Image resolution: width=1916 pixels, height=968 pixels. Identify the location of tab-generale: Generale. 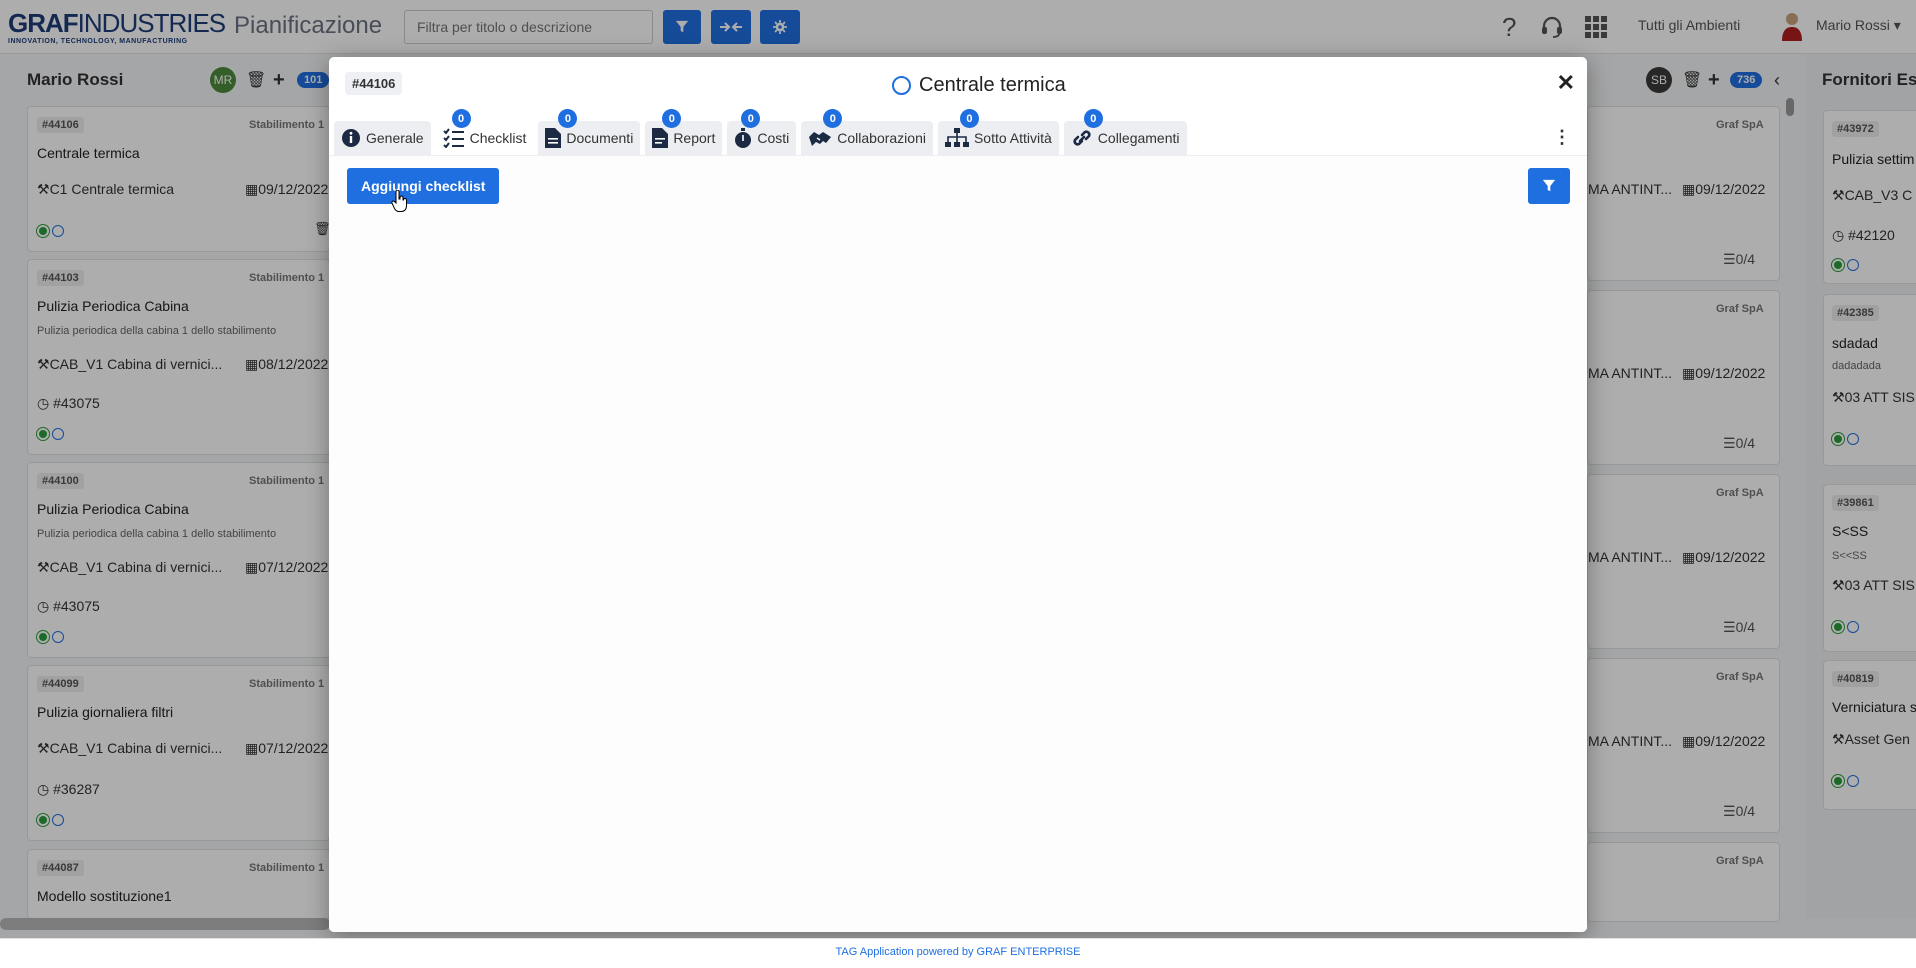
(382, 138).